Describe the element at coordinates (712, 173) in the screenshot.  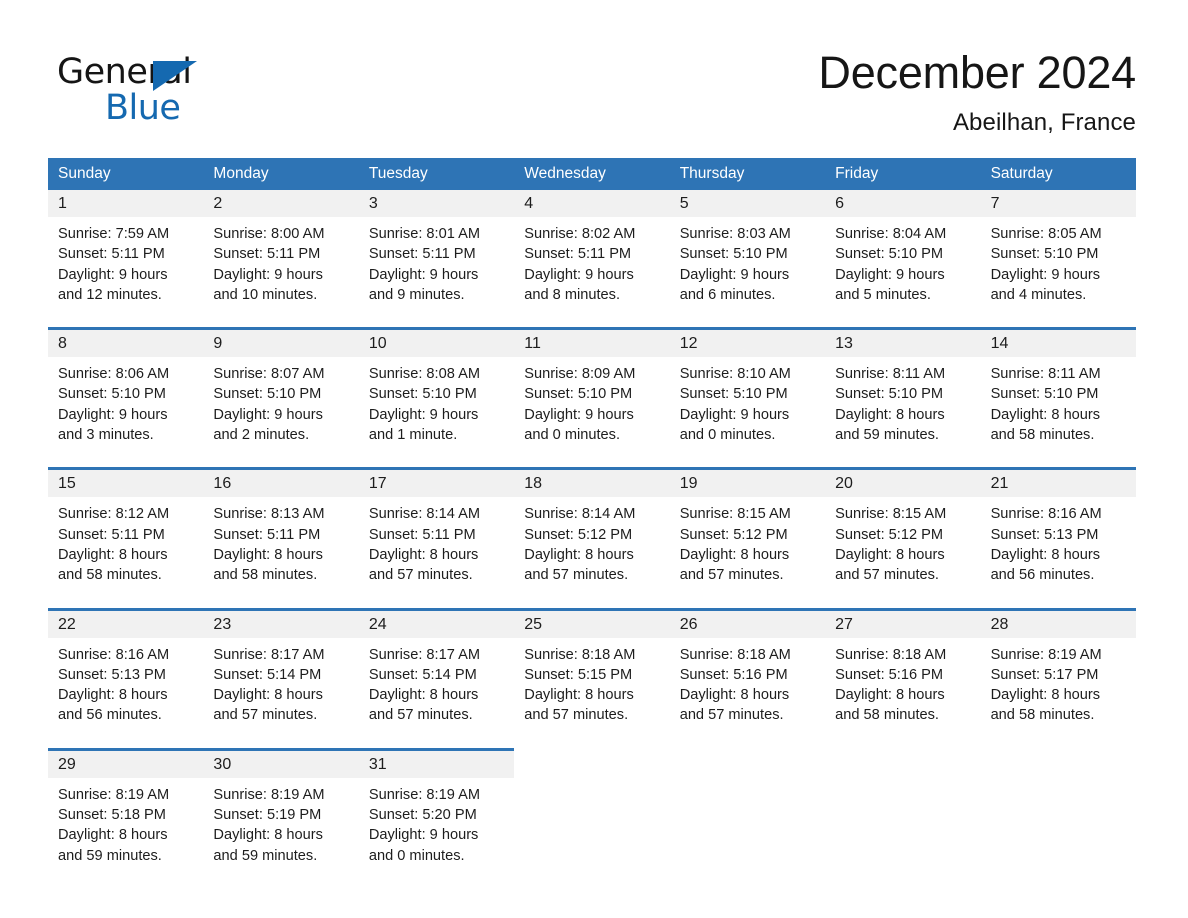
I see `weekday-header-thursday: Thursday` at that location.